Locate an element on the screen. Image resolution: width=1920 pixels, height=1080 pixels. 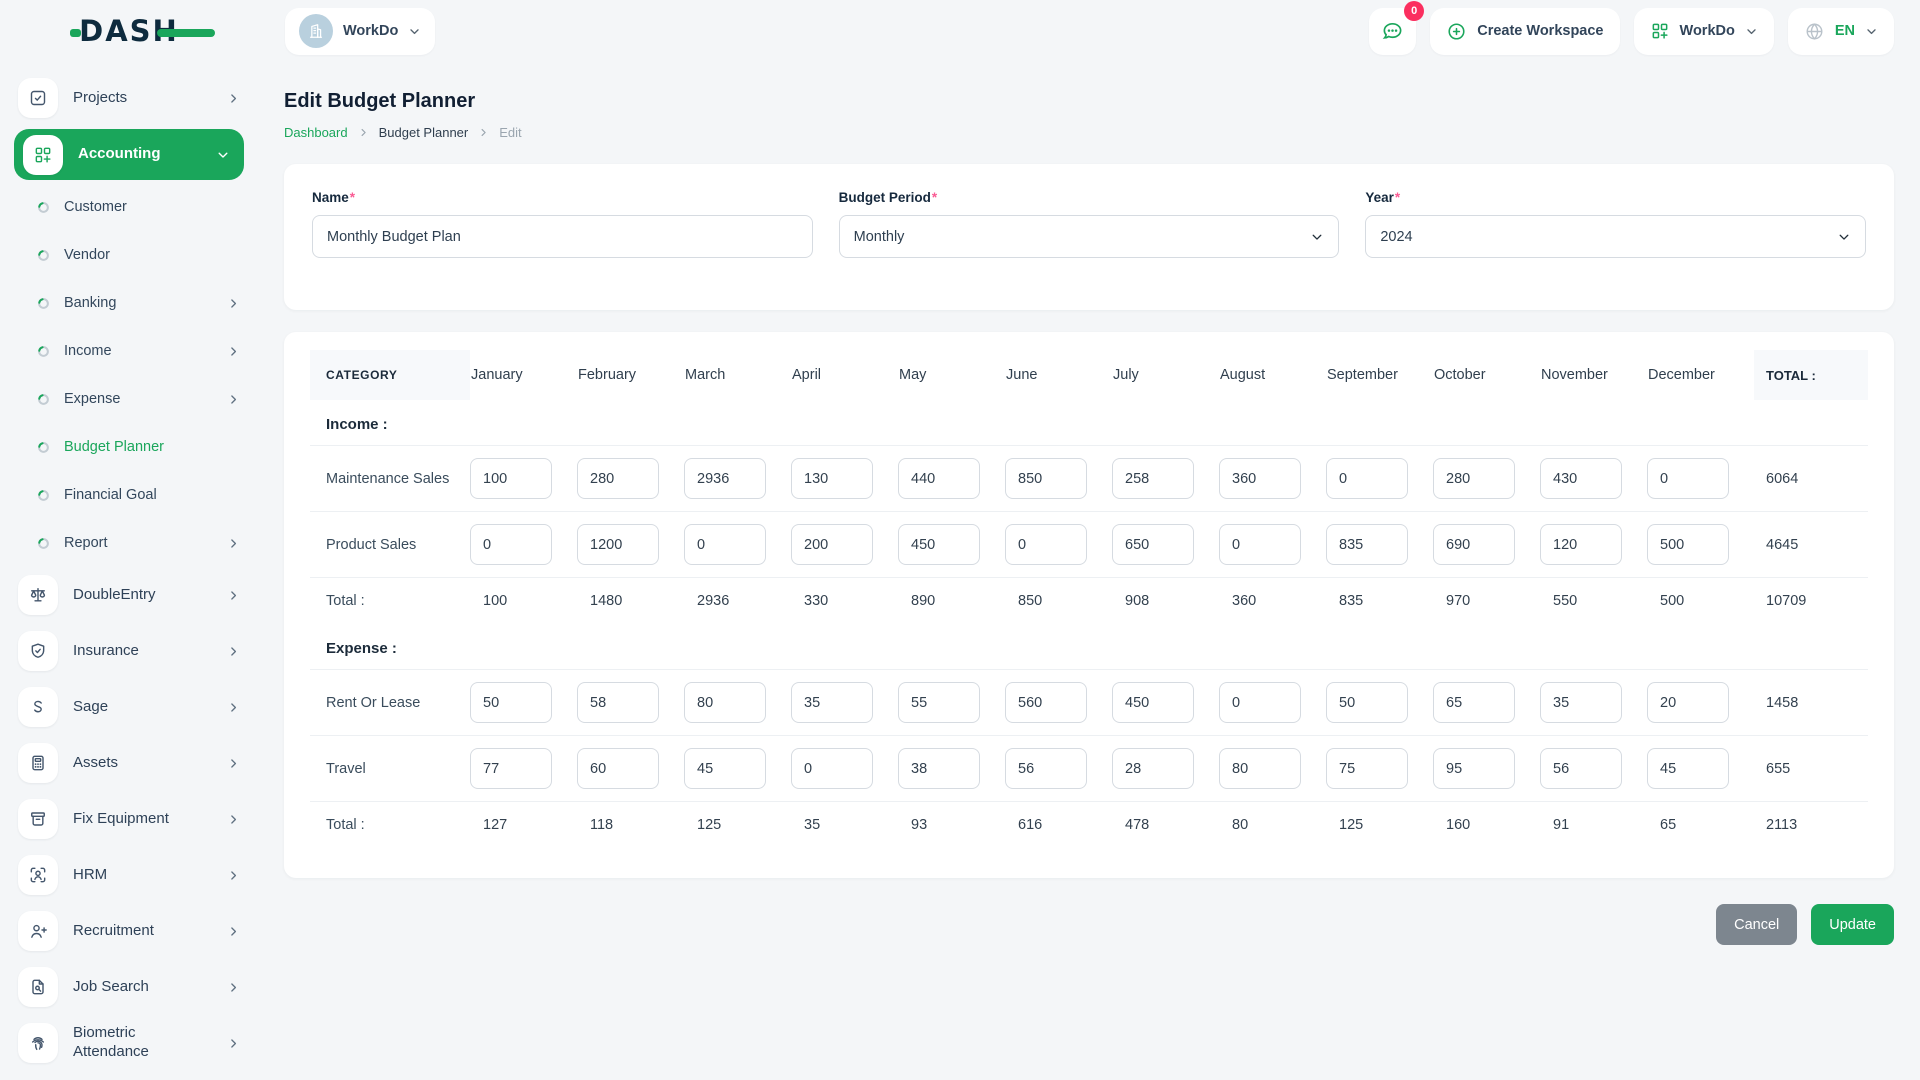
breadcrumb-edit: Edit is located at coordinates (510, 132).